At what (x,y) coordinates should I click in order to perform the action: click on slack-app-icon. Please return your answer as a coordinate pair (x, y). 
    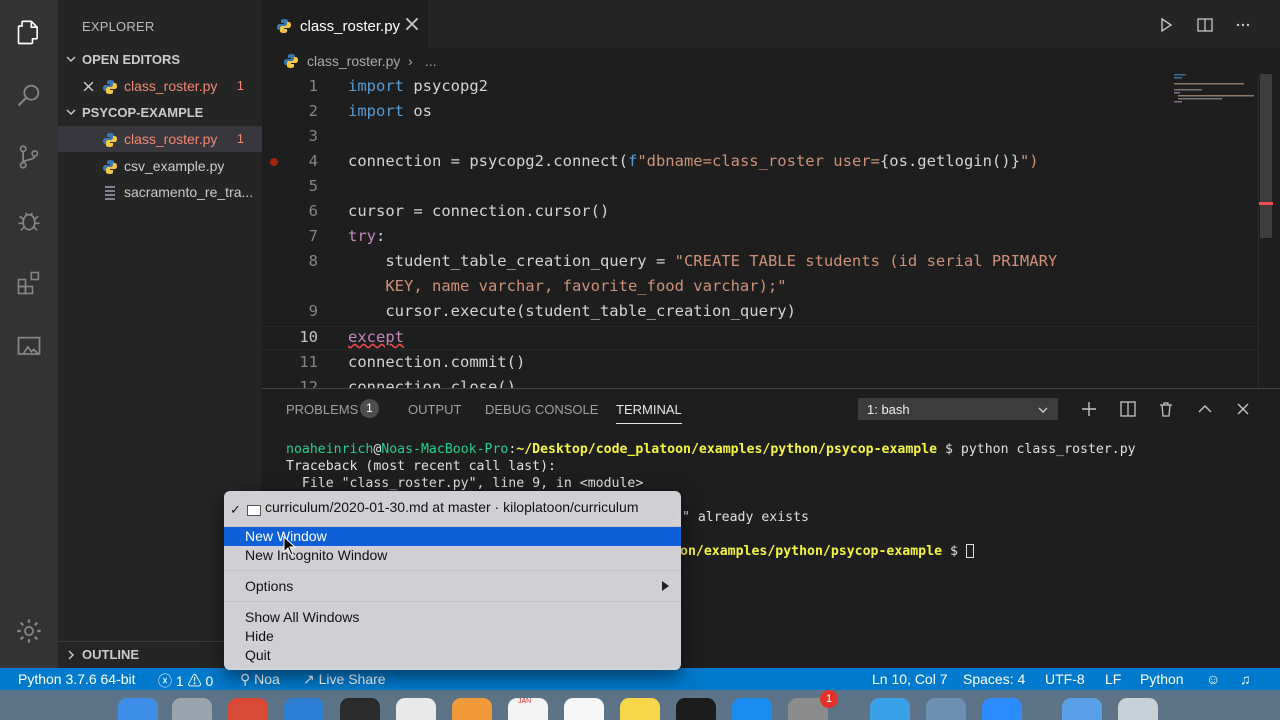
    Looking at the image, I should click on (416, 709).